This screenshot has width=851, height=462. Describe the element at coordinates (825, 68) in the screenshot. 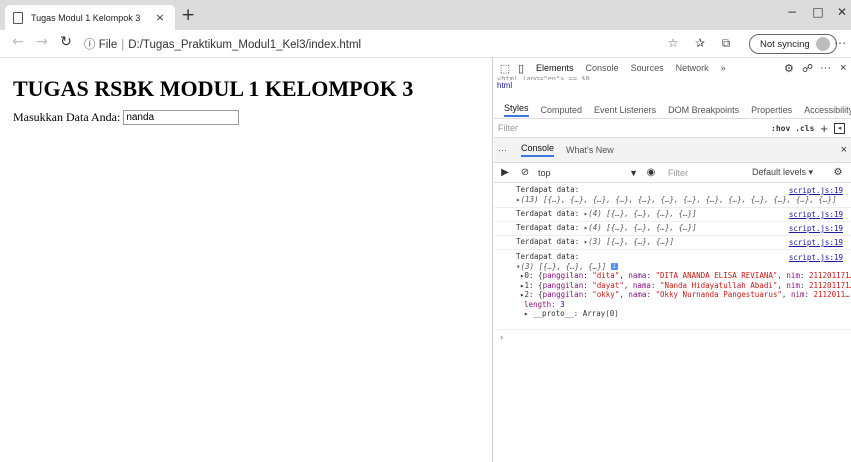

I see `devtools-more-icon: ···` at that location.